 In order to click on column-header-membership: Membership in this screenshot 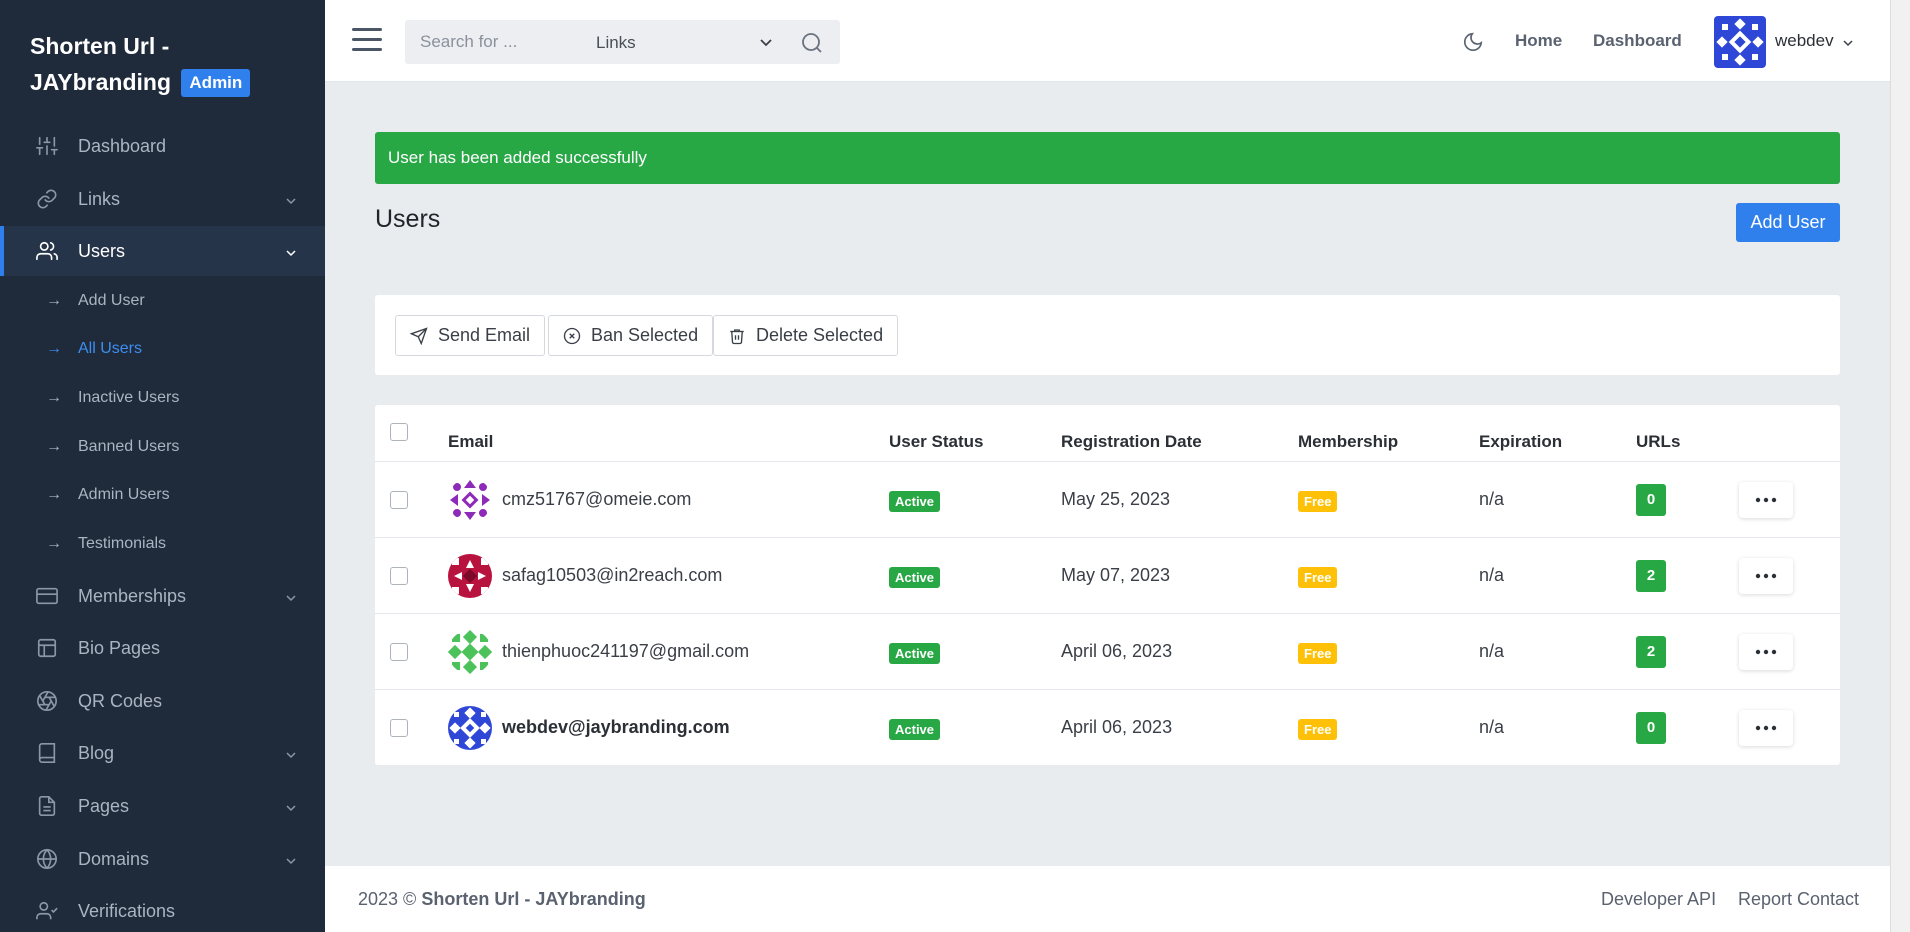, I will do `click(1348, 442)`.